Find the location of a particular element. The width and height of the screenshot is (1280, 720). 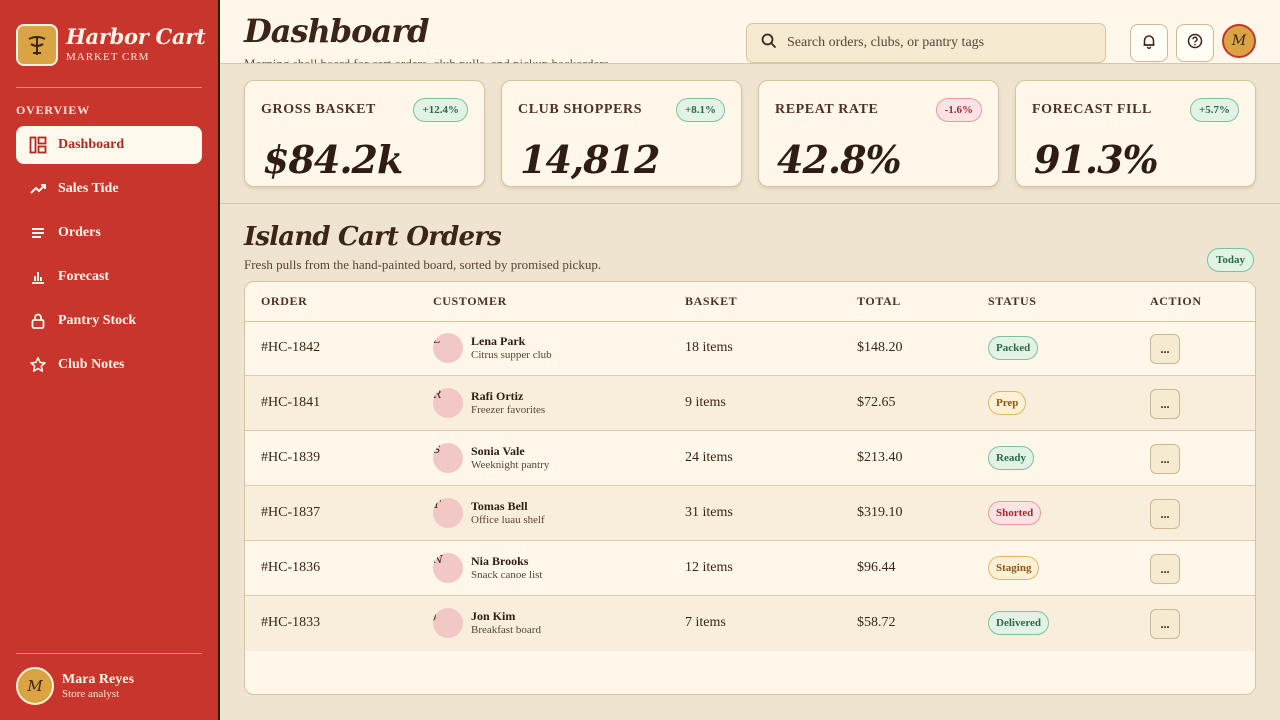

basket-count: 7 items is located at coordinates (705, 622).